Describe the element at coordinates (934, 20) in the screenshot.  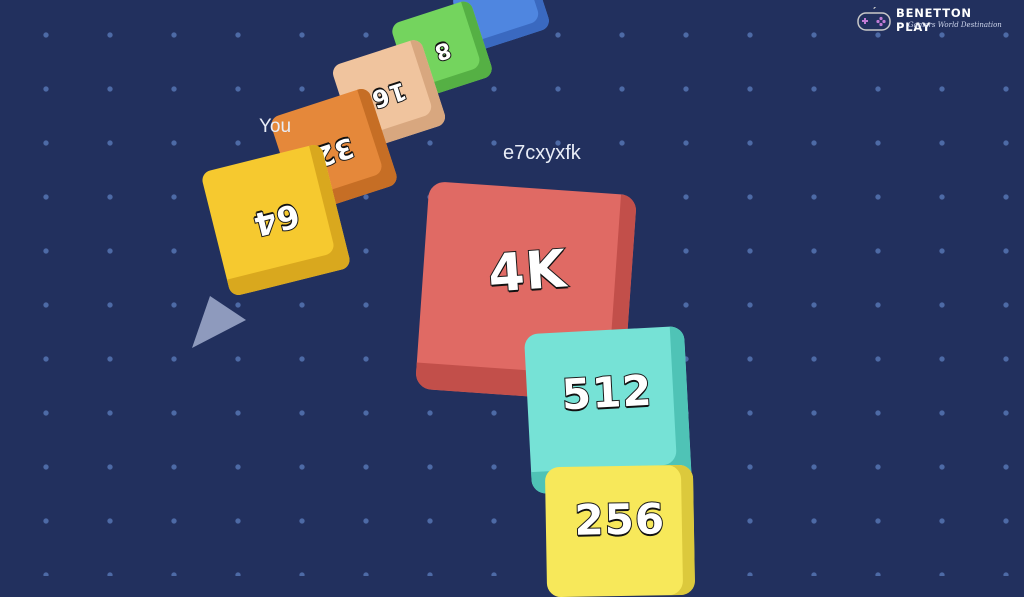
I see `brand-name: BENETTON PLAY` at that location.